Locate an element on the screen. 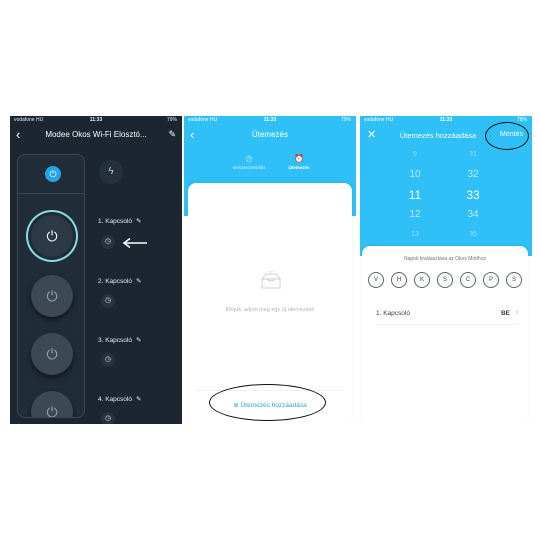 This screenshot has height=540, width=540. picker-value: 13 is located at coordinates (415, 234).